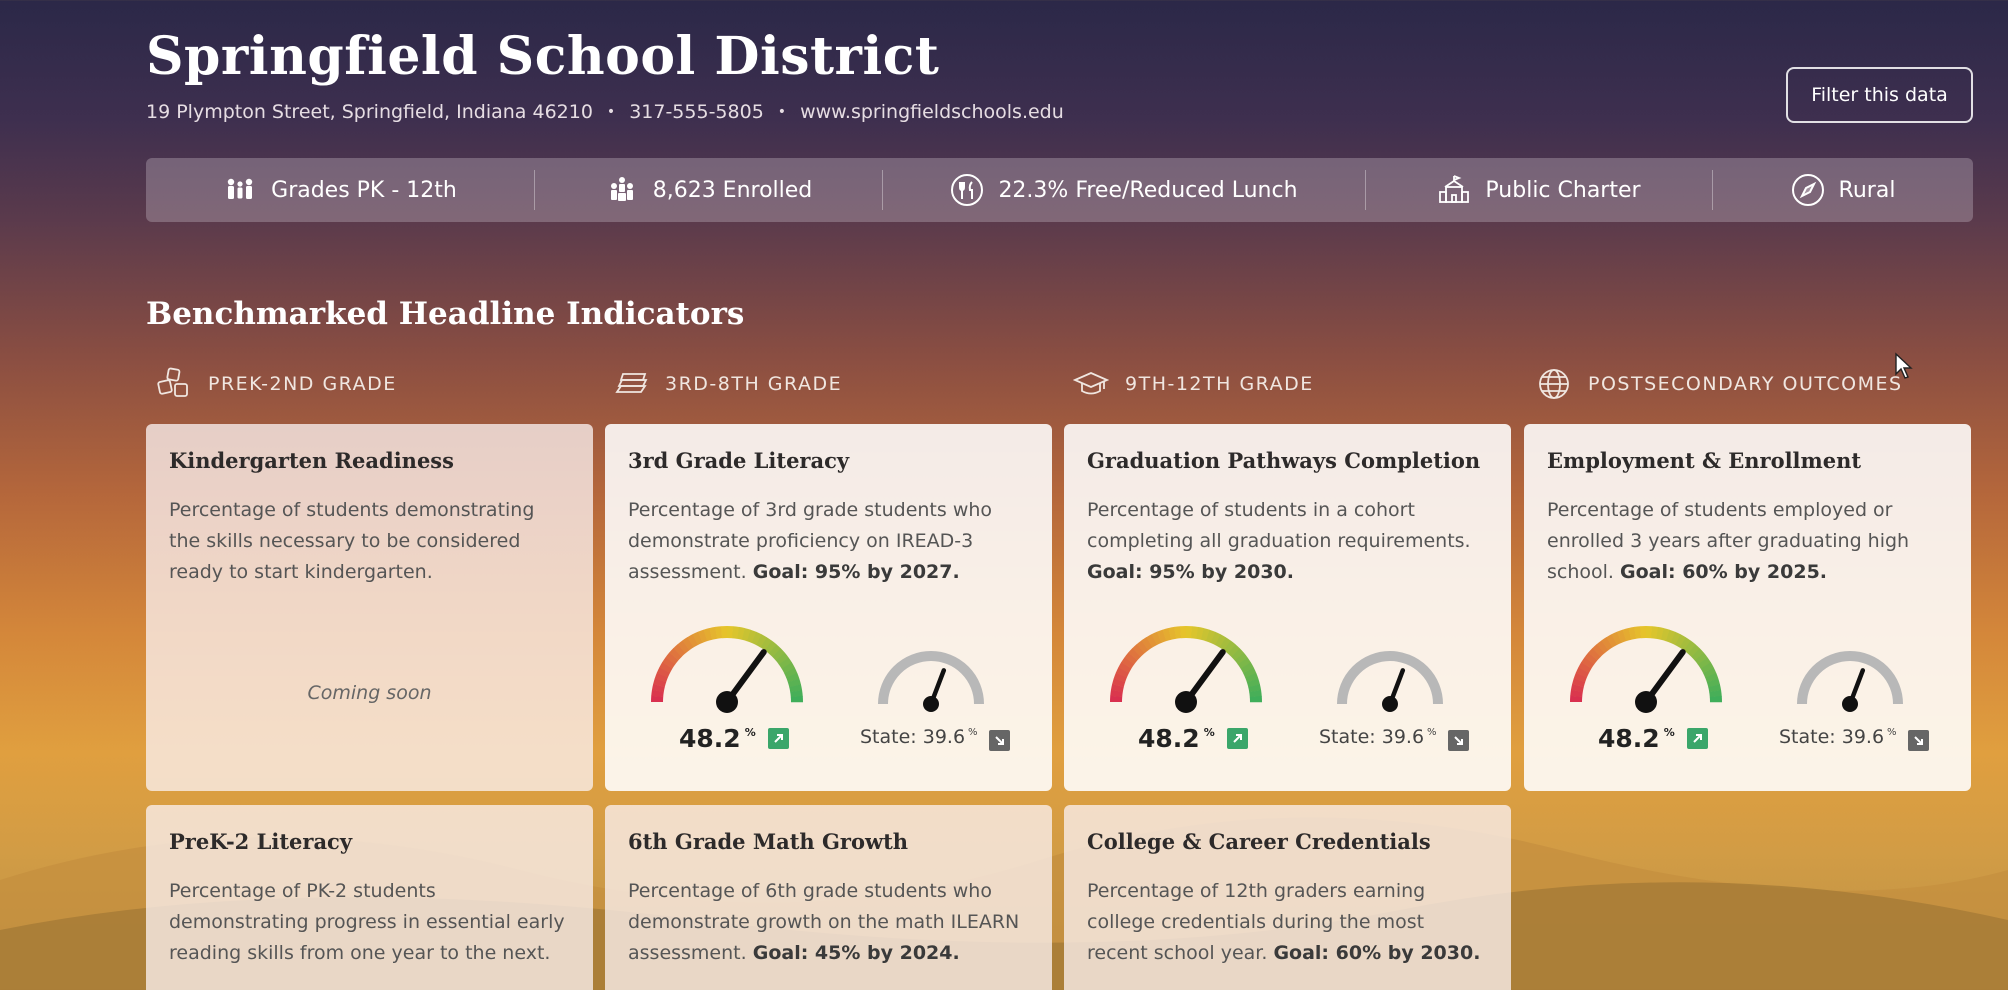 The width and height of the screenshot is (2008, 990). I want to click on column-header-3rd-8th: 3RD-8TH GRADE, so click(727, 384).